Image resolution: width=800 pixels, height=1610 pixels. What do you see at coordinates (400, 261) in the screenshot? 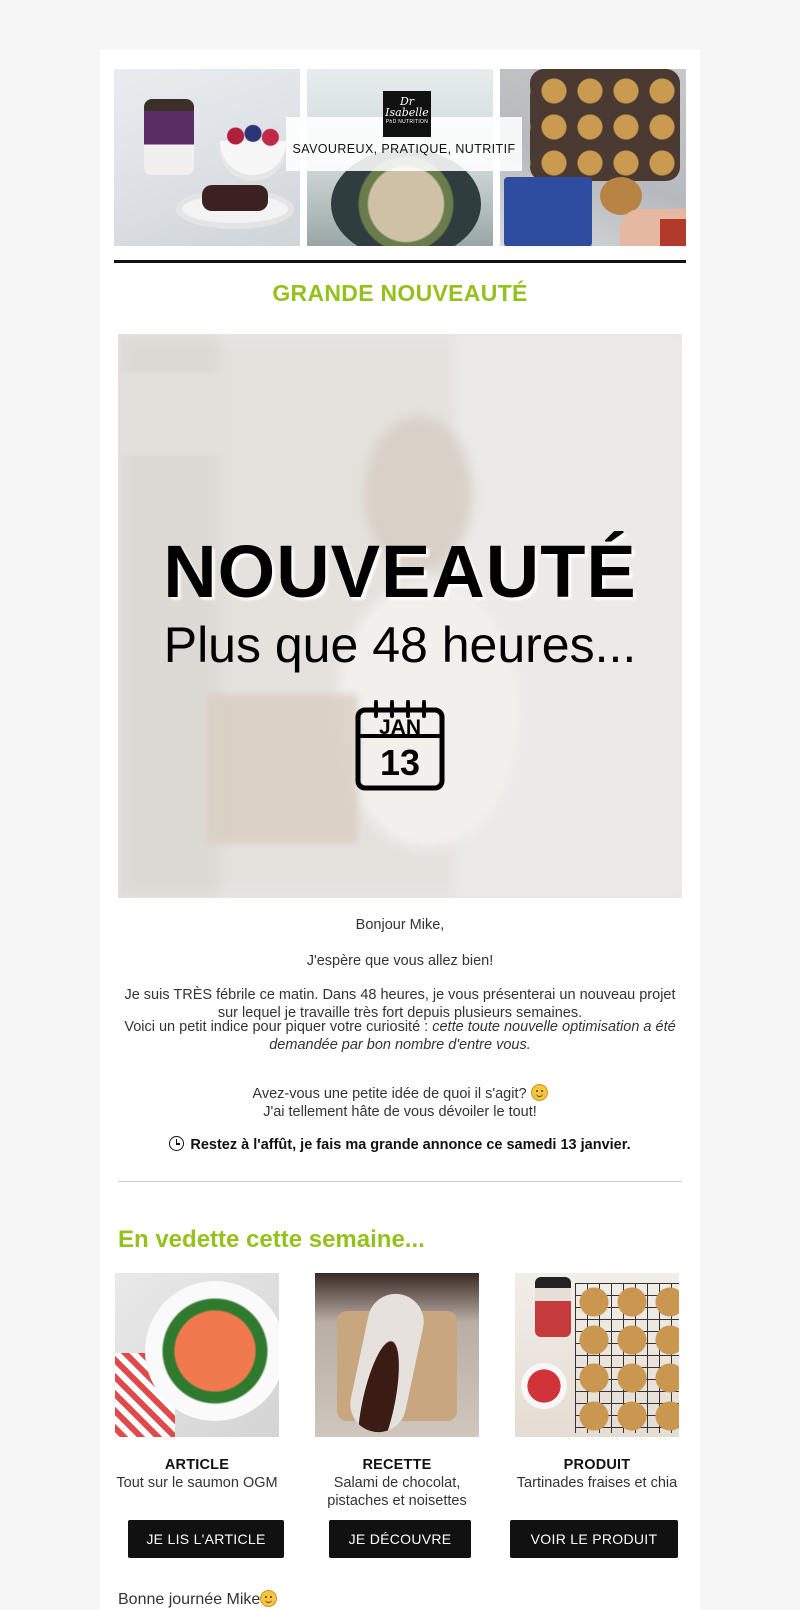
I see `divider-black` at bounding box center [400, 261].